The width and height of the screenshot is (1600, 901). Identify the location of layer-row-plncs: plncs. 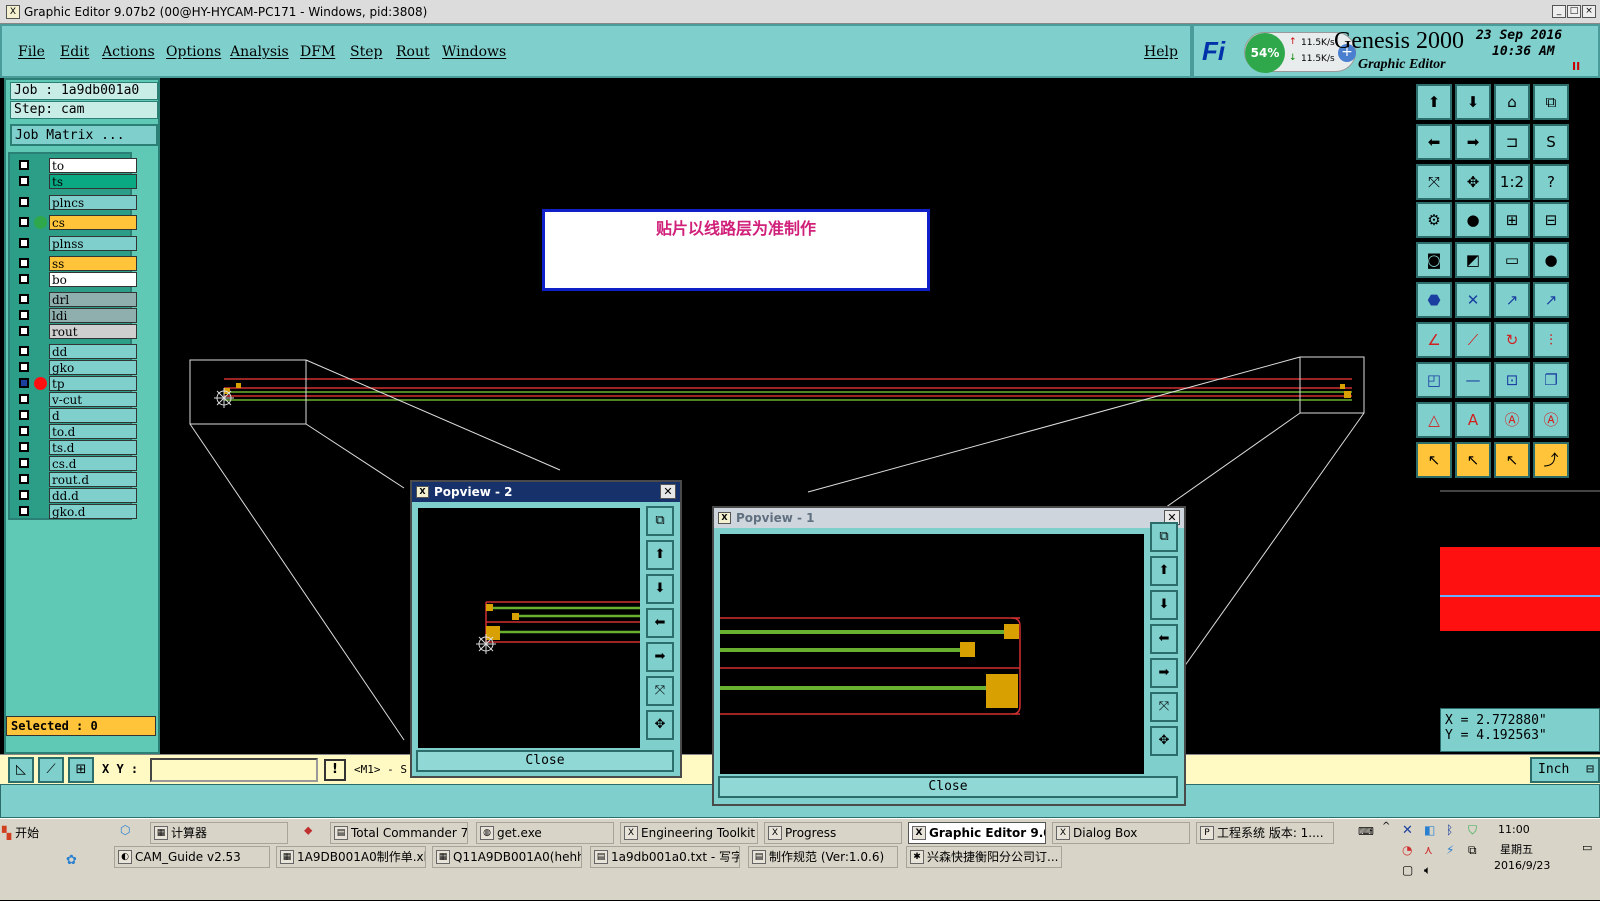
(77, 202).